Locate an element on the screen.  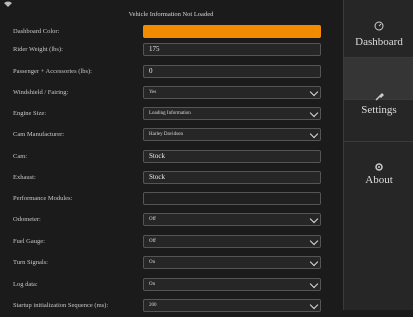
wifi-icon is located at coordinates (8, 5).